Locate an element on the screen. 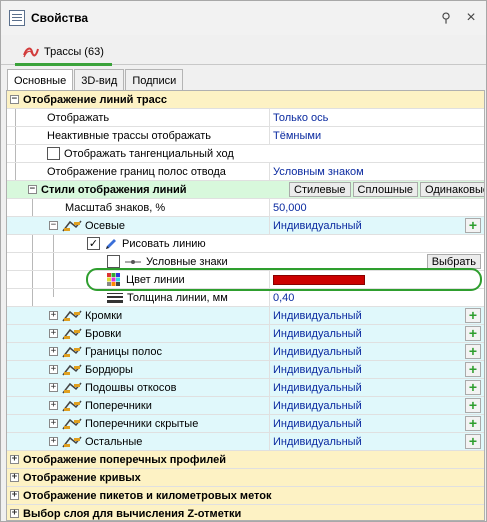 This screenshot has height=522, width=487. category-trace-lines: − Отображение линий трасс is located at coordinates (245, 100).